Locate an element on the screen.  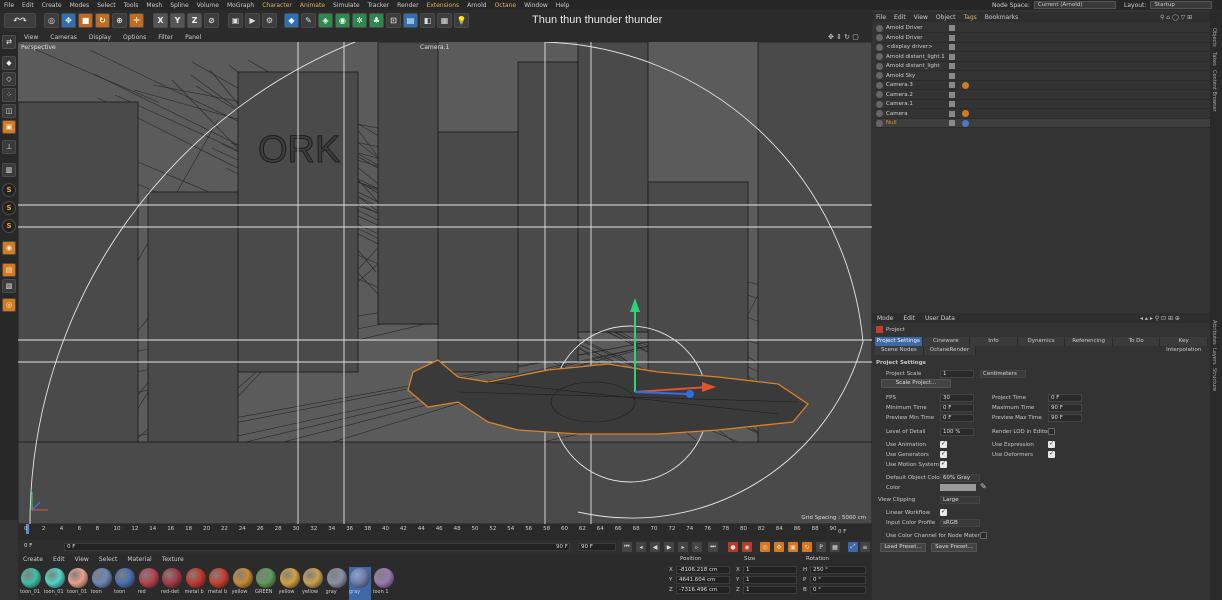
object-row: Camera.1 is located at coordinates (1043, 105).